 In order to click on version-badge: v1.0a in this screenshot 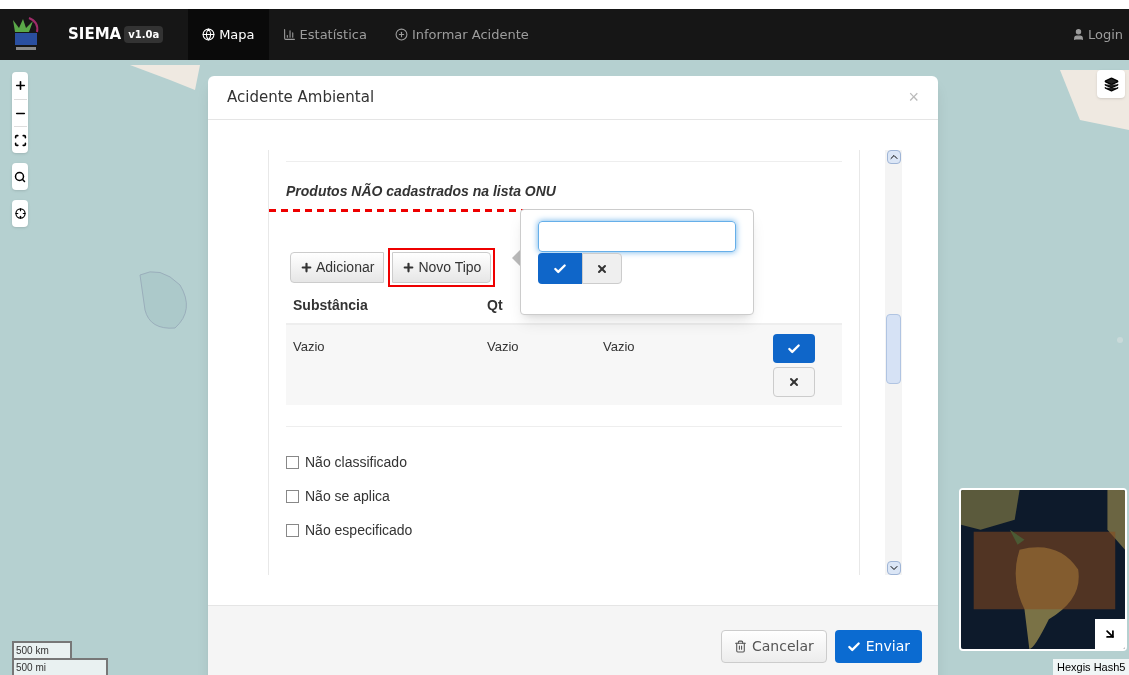, I will do `click(144, 34)`.